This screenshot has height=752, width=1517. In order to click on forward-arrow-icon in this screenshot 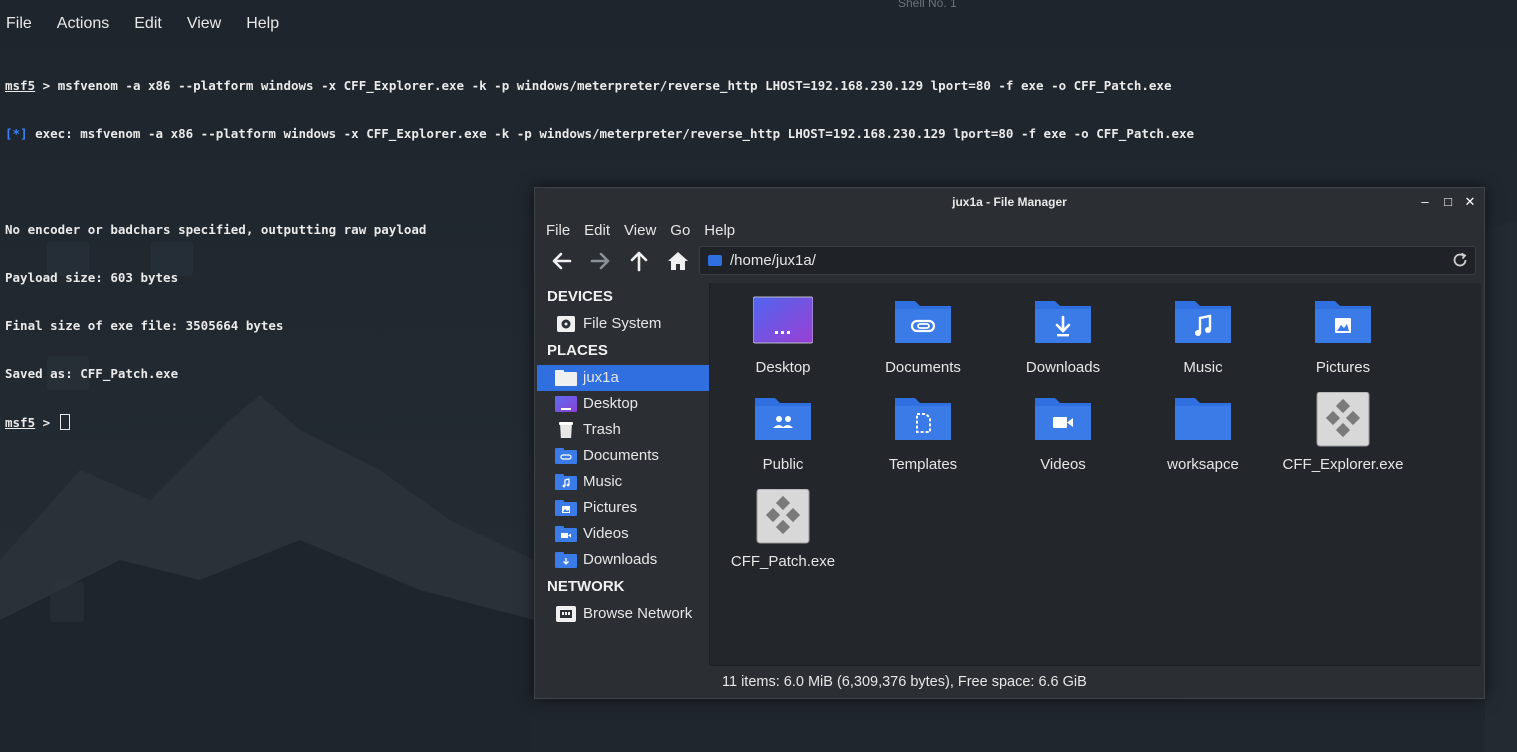, I will do `click(600, 261)`.